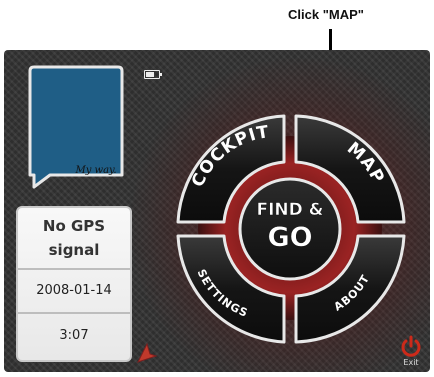 The height and width of the screenshot is (377, 434). Describe the element at coordinates (74, 226) in the screenshot. I see `gps-status-line1: No GPS` at that location.